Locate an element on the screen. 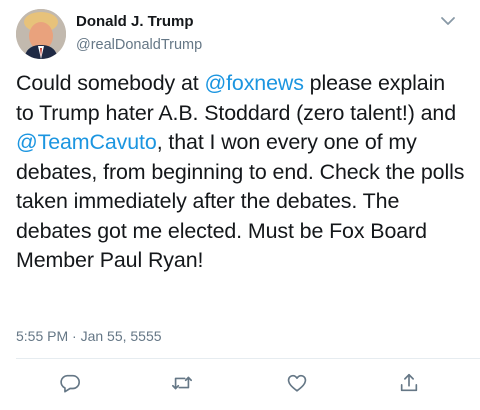 This screenshot has width=480, height=410. avatar is located at coordinates (41, 34).